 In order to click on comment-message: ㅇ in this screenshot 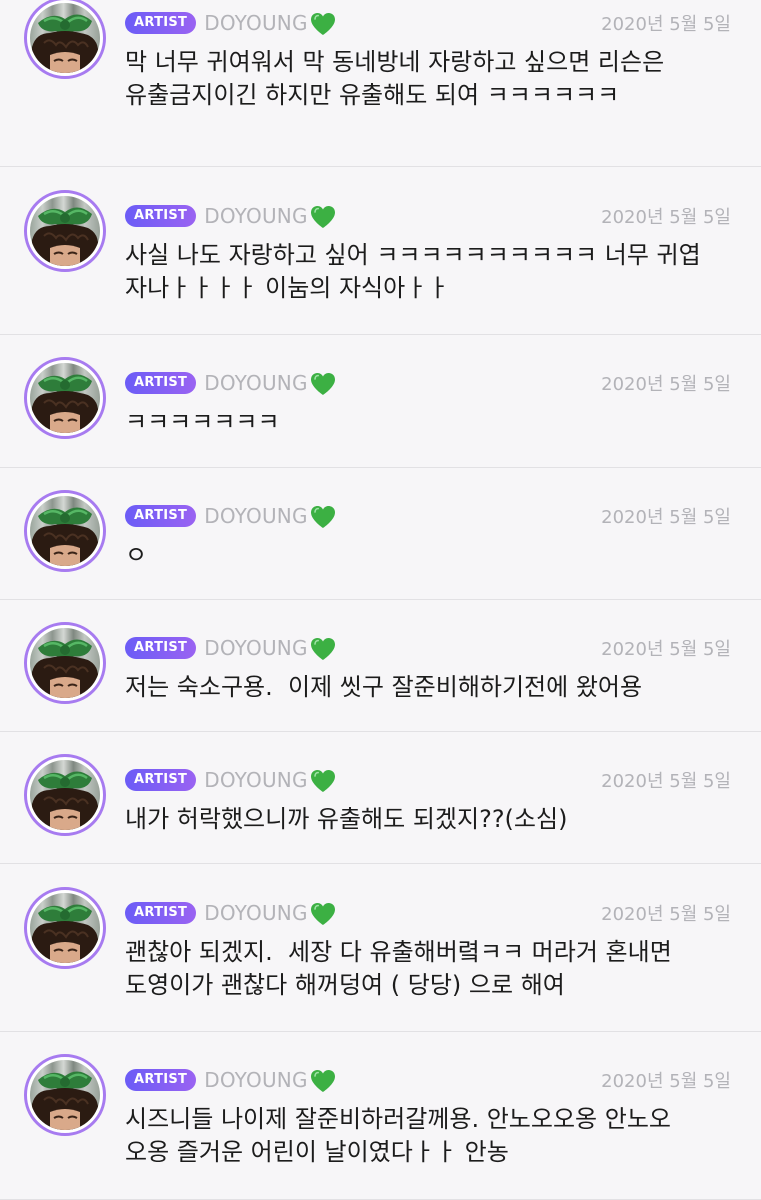, I will do `click(136, 555)`.